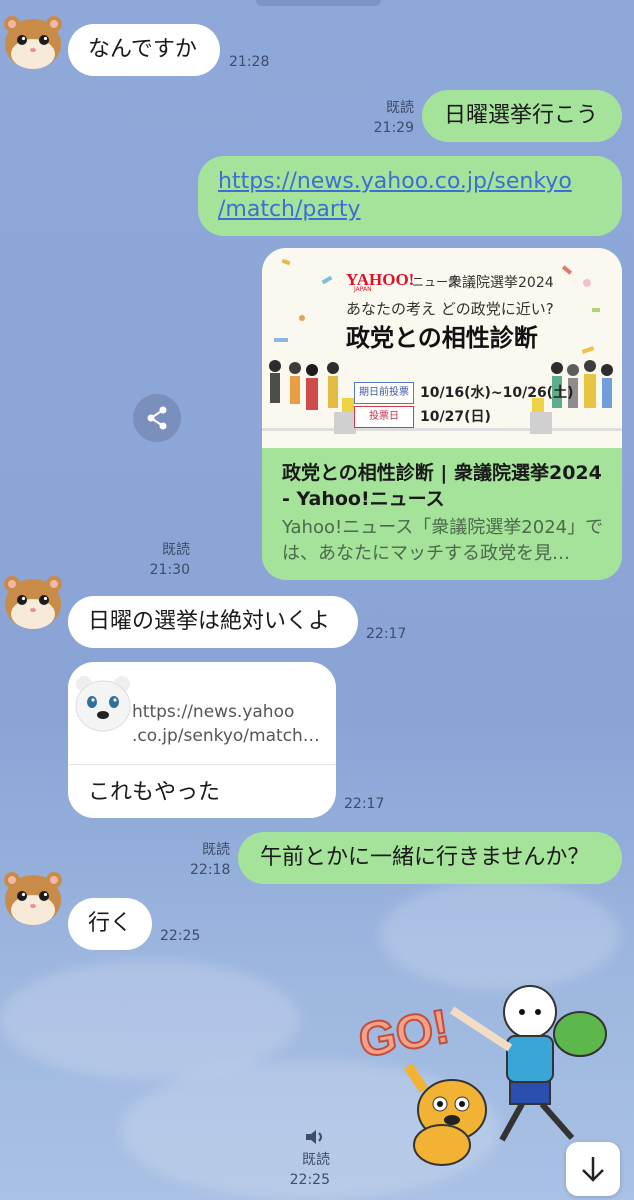 The height and width of the screenshot is (1200, 634). Describe the element at coordinates (289, 209) in the screenshot. I see `url-line: /match/party` at that location.